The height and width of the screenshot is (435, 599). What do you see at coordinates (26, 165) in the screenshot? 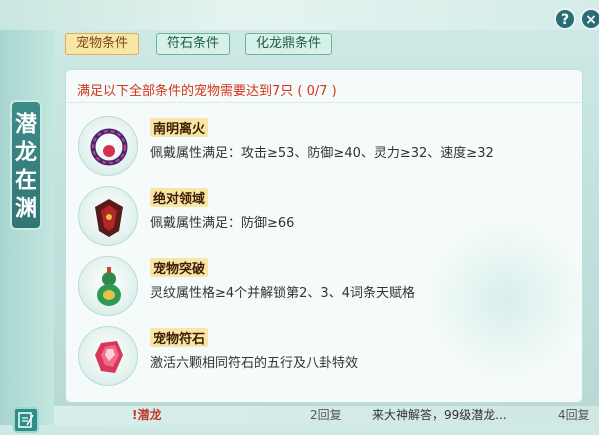
I see `side-title: 潜龙在渊` at bounding box center [26, 165].